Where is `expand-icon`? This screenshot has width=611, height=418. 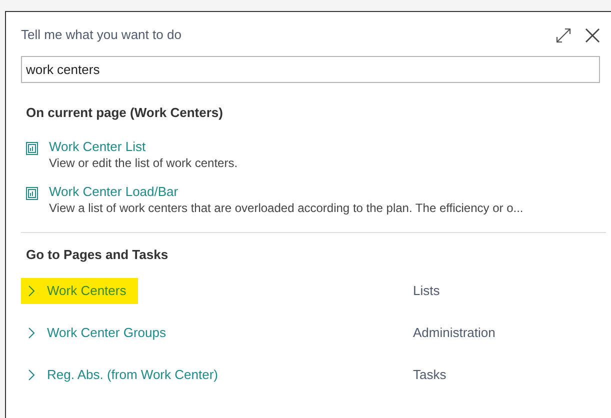 expand-icon is located at coordinates (563, 35).